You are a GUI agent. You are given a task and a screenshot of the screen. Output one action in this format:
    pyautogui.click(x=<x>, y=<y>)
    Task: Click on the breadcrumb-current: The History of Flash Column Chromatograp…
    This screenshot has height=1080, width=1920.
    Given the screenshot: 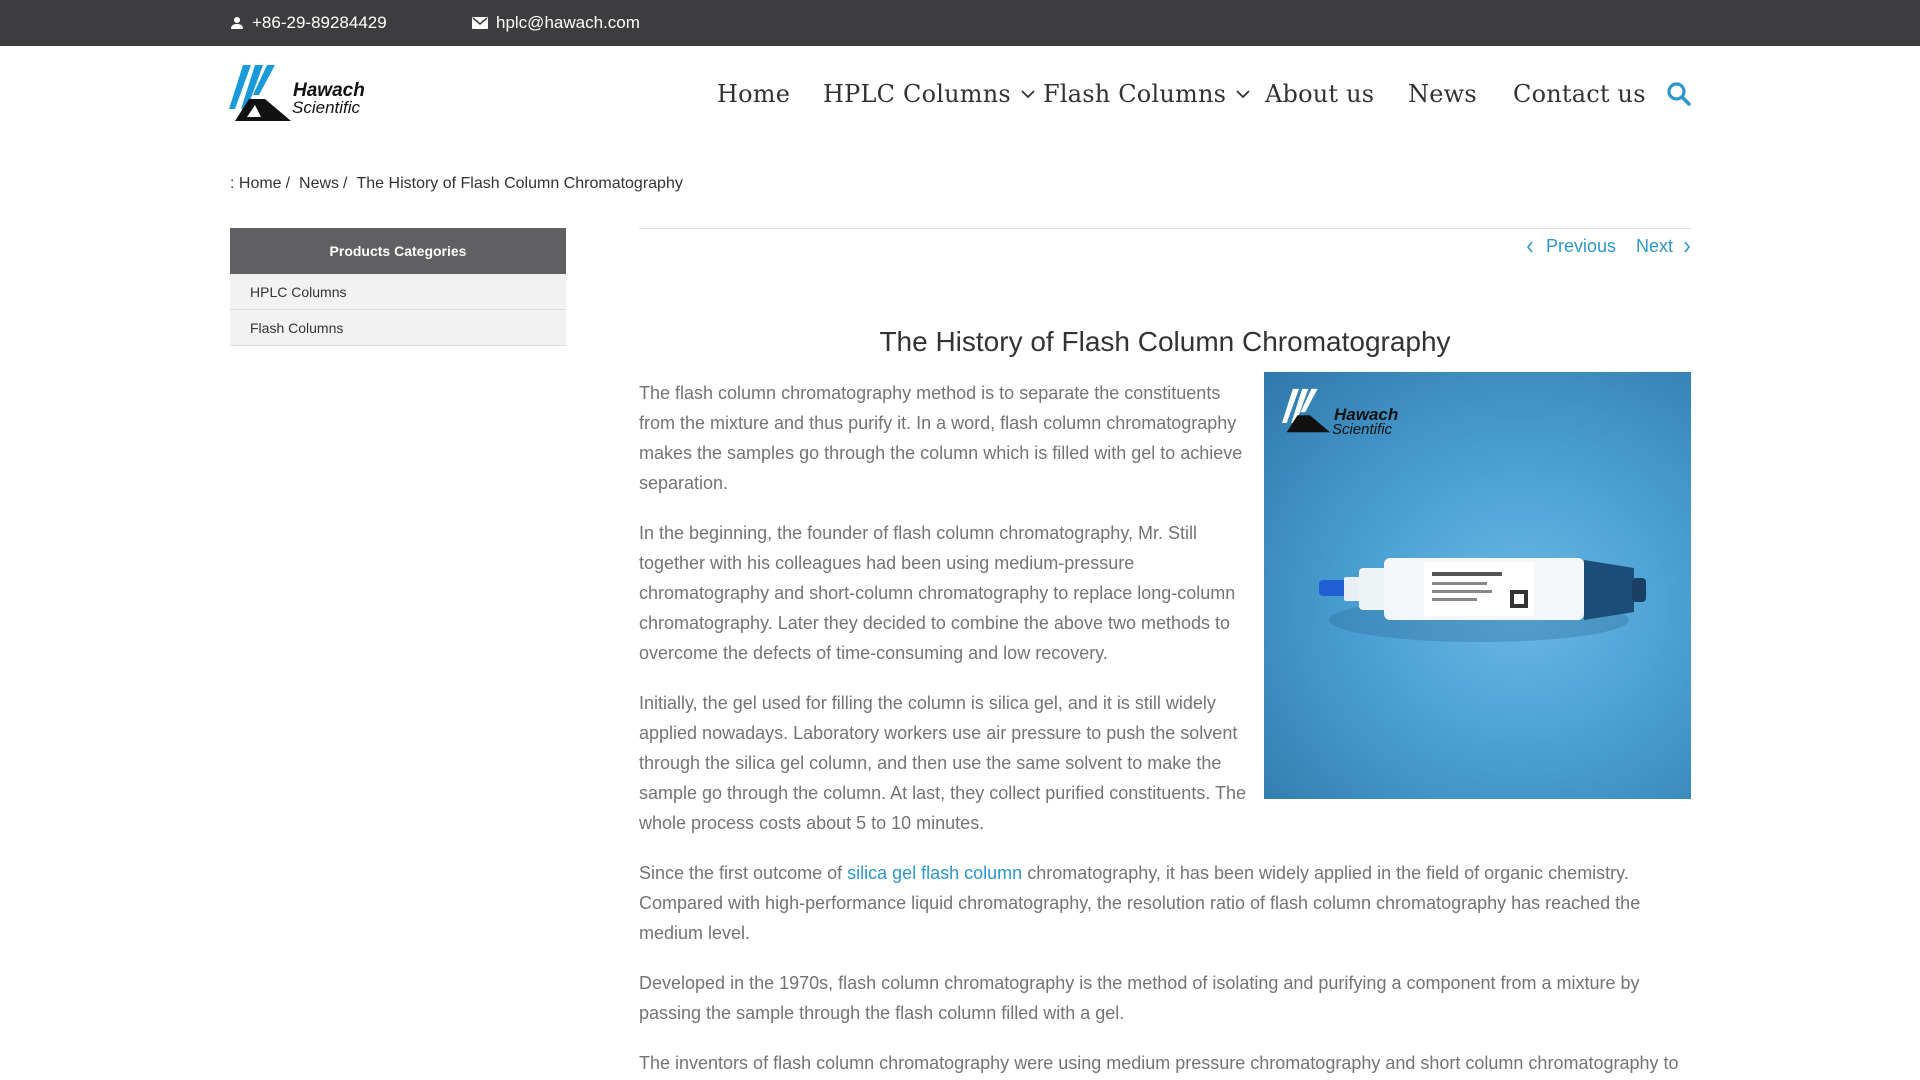 What is the action you would take?
    pyautogui.click(x=519, y=183)
    